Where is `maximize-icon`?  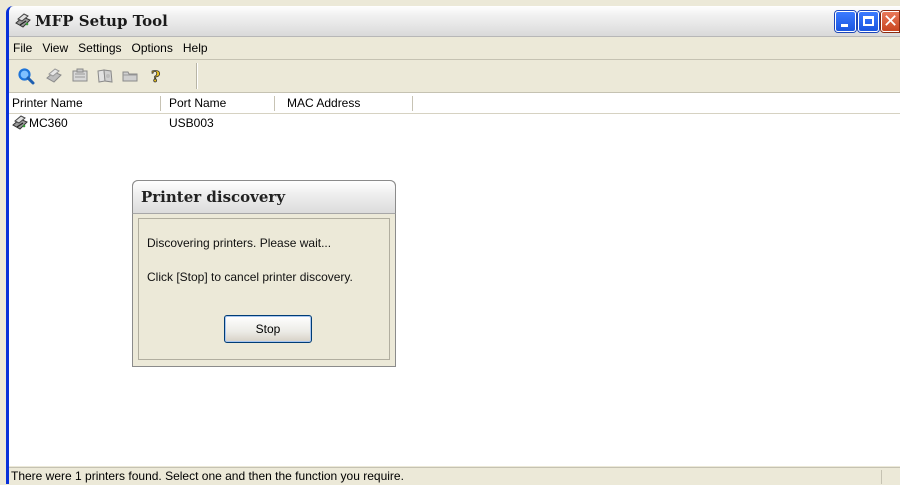
maximize-icon is located at coordinates (868, 21).